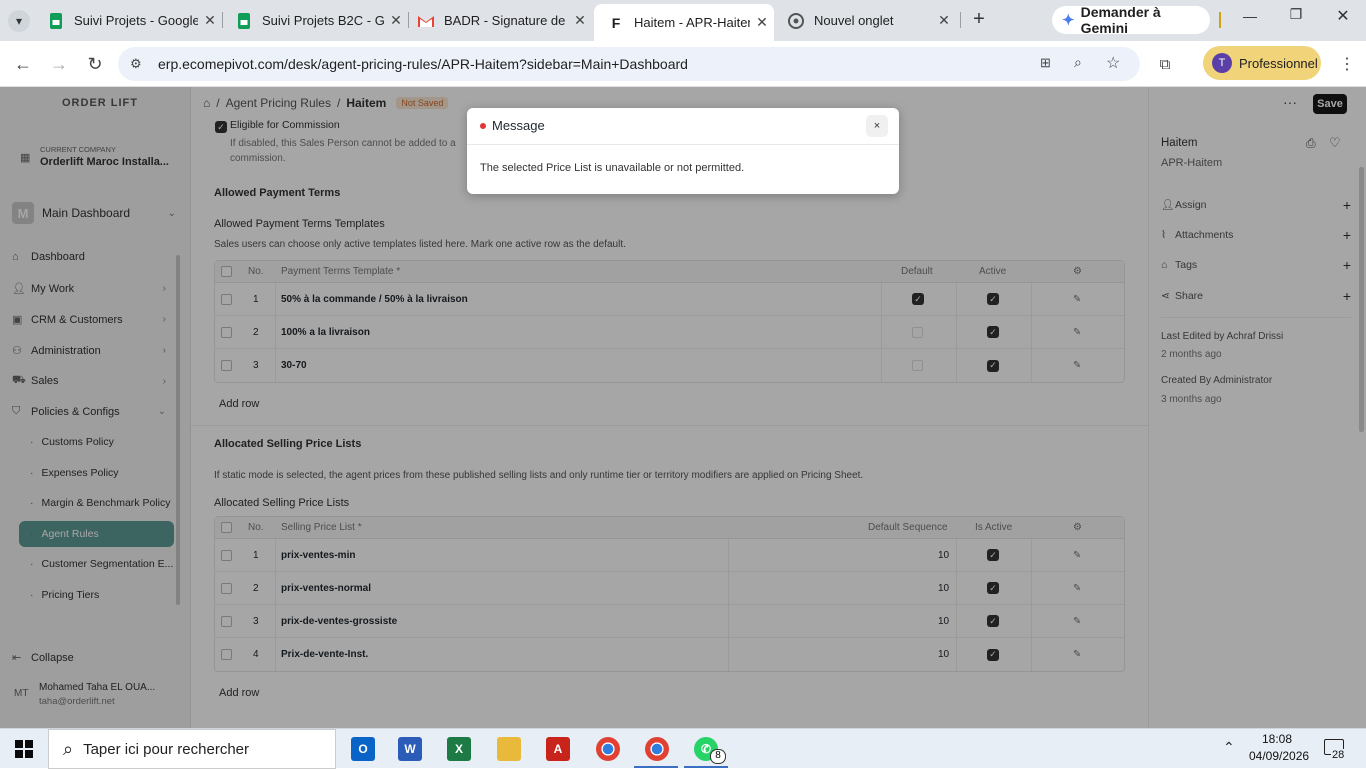  What do you see at coordinates (1343, 16) in the screenshot?
I see `close-window-icon: ✕` at bounding box center [1343, 16].